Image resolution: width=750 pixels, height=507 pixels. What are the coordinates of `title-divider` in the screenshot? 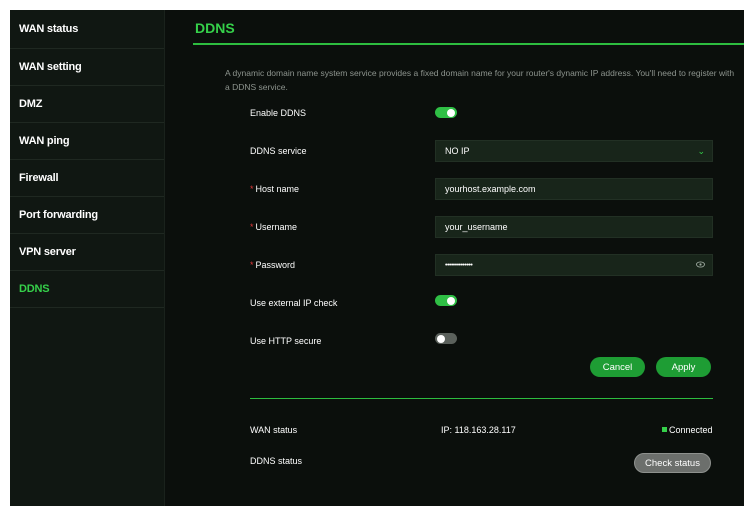 It's located at (468, 44).